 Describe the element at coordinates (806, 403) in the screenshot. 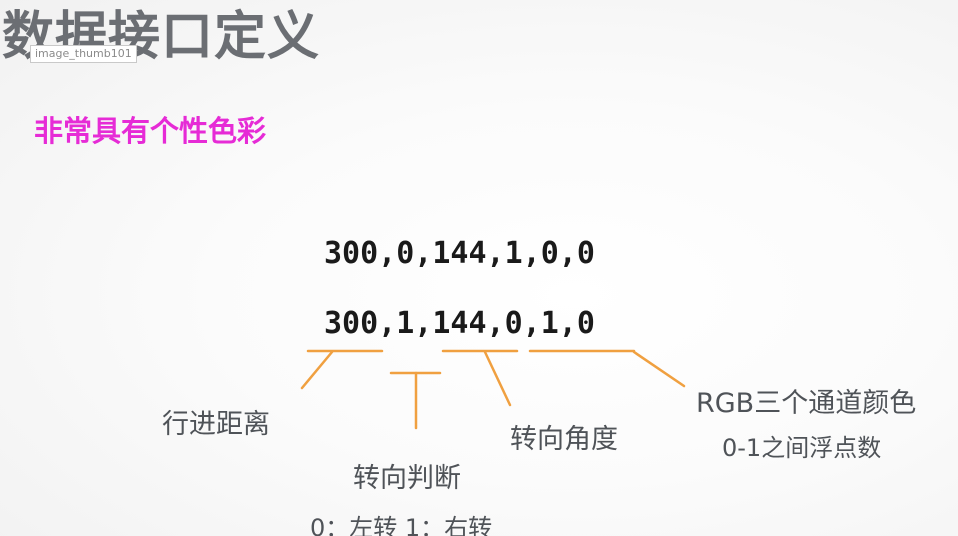

I see `label-rgb-title: RGB三个通道颜色` at that location.